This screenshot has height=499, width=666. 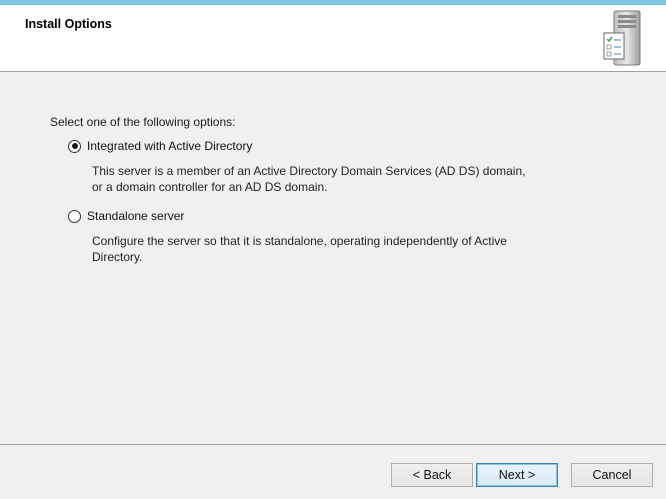 I want to click on wizard-header: Install Options, so click(x=333, y=38).